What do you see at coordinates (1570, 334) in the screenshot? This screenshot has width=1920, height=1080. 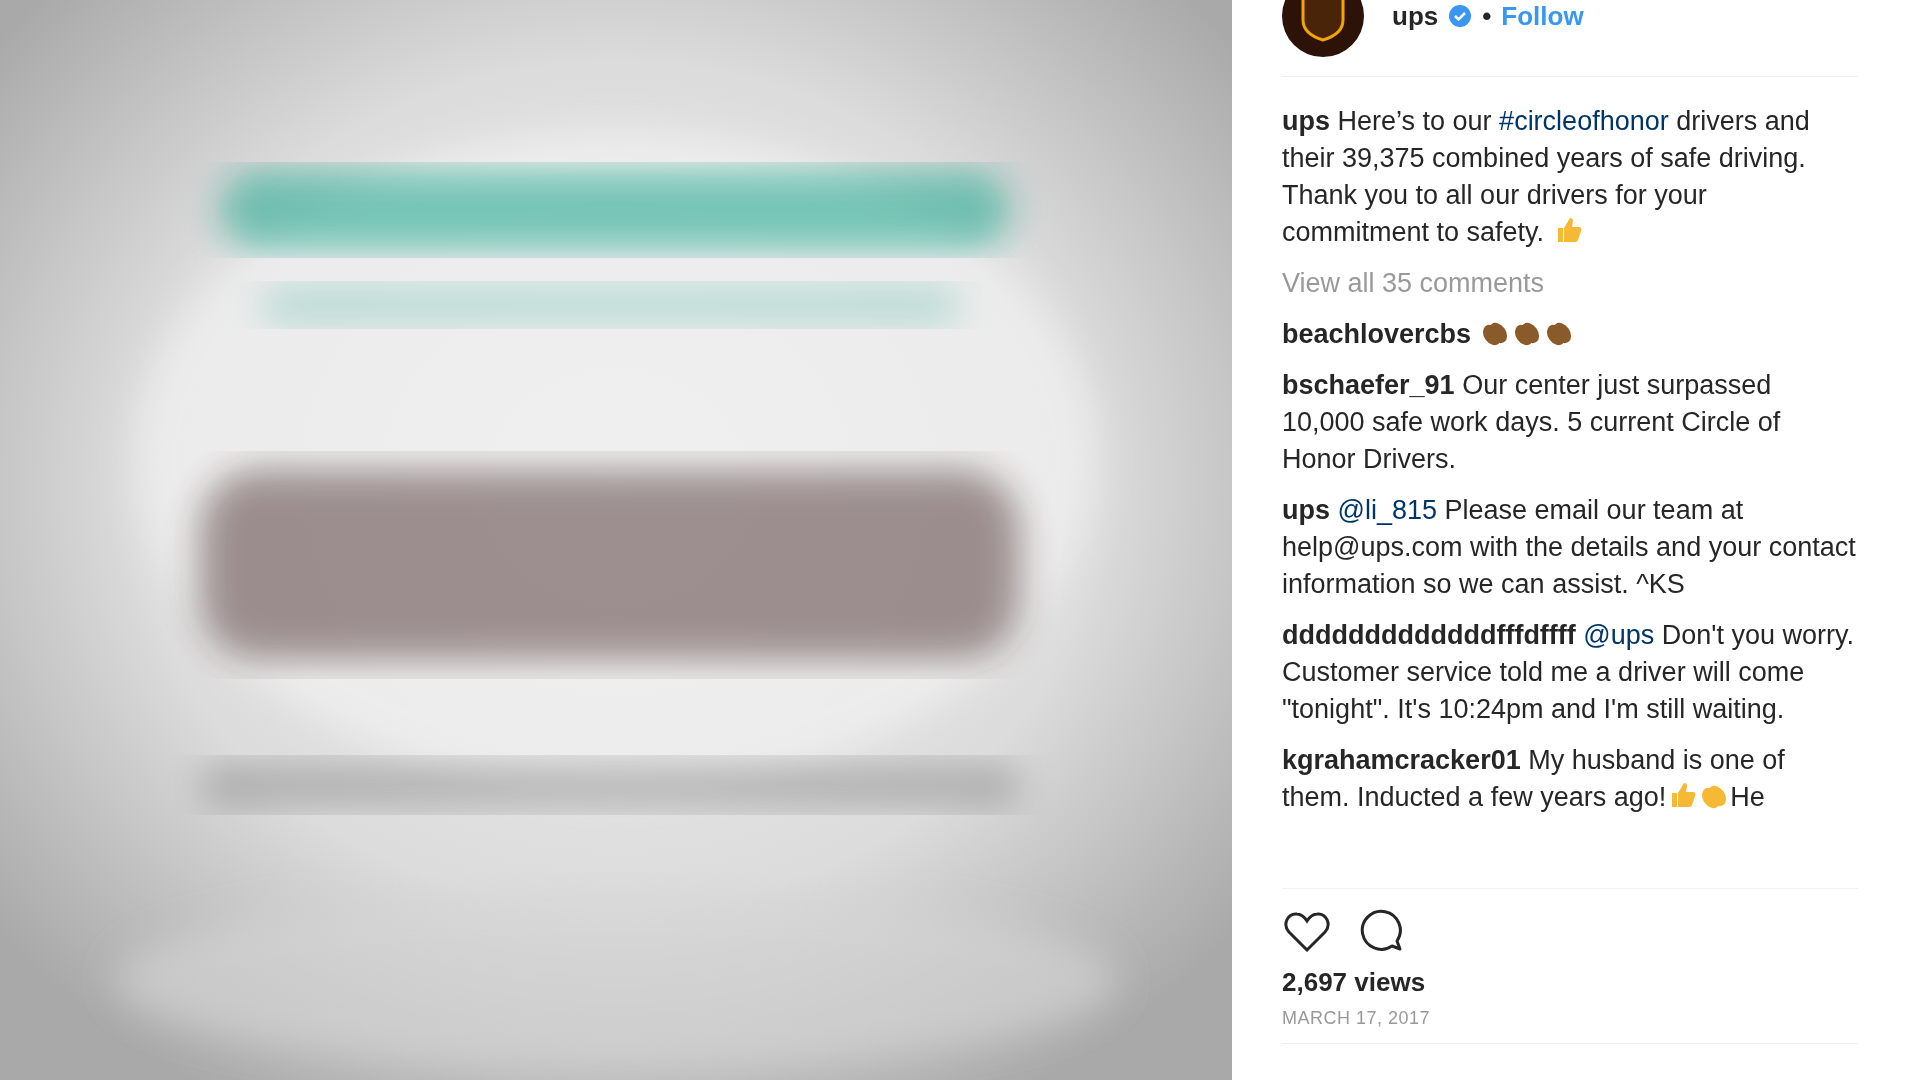 I see `comment-text: beachlovercbs` at bounding box center [1570, 334].